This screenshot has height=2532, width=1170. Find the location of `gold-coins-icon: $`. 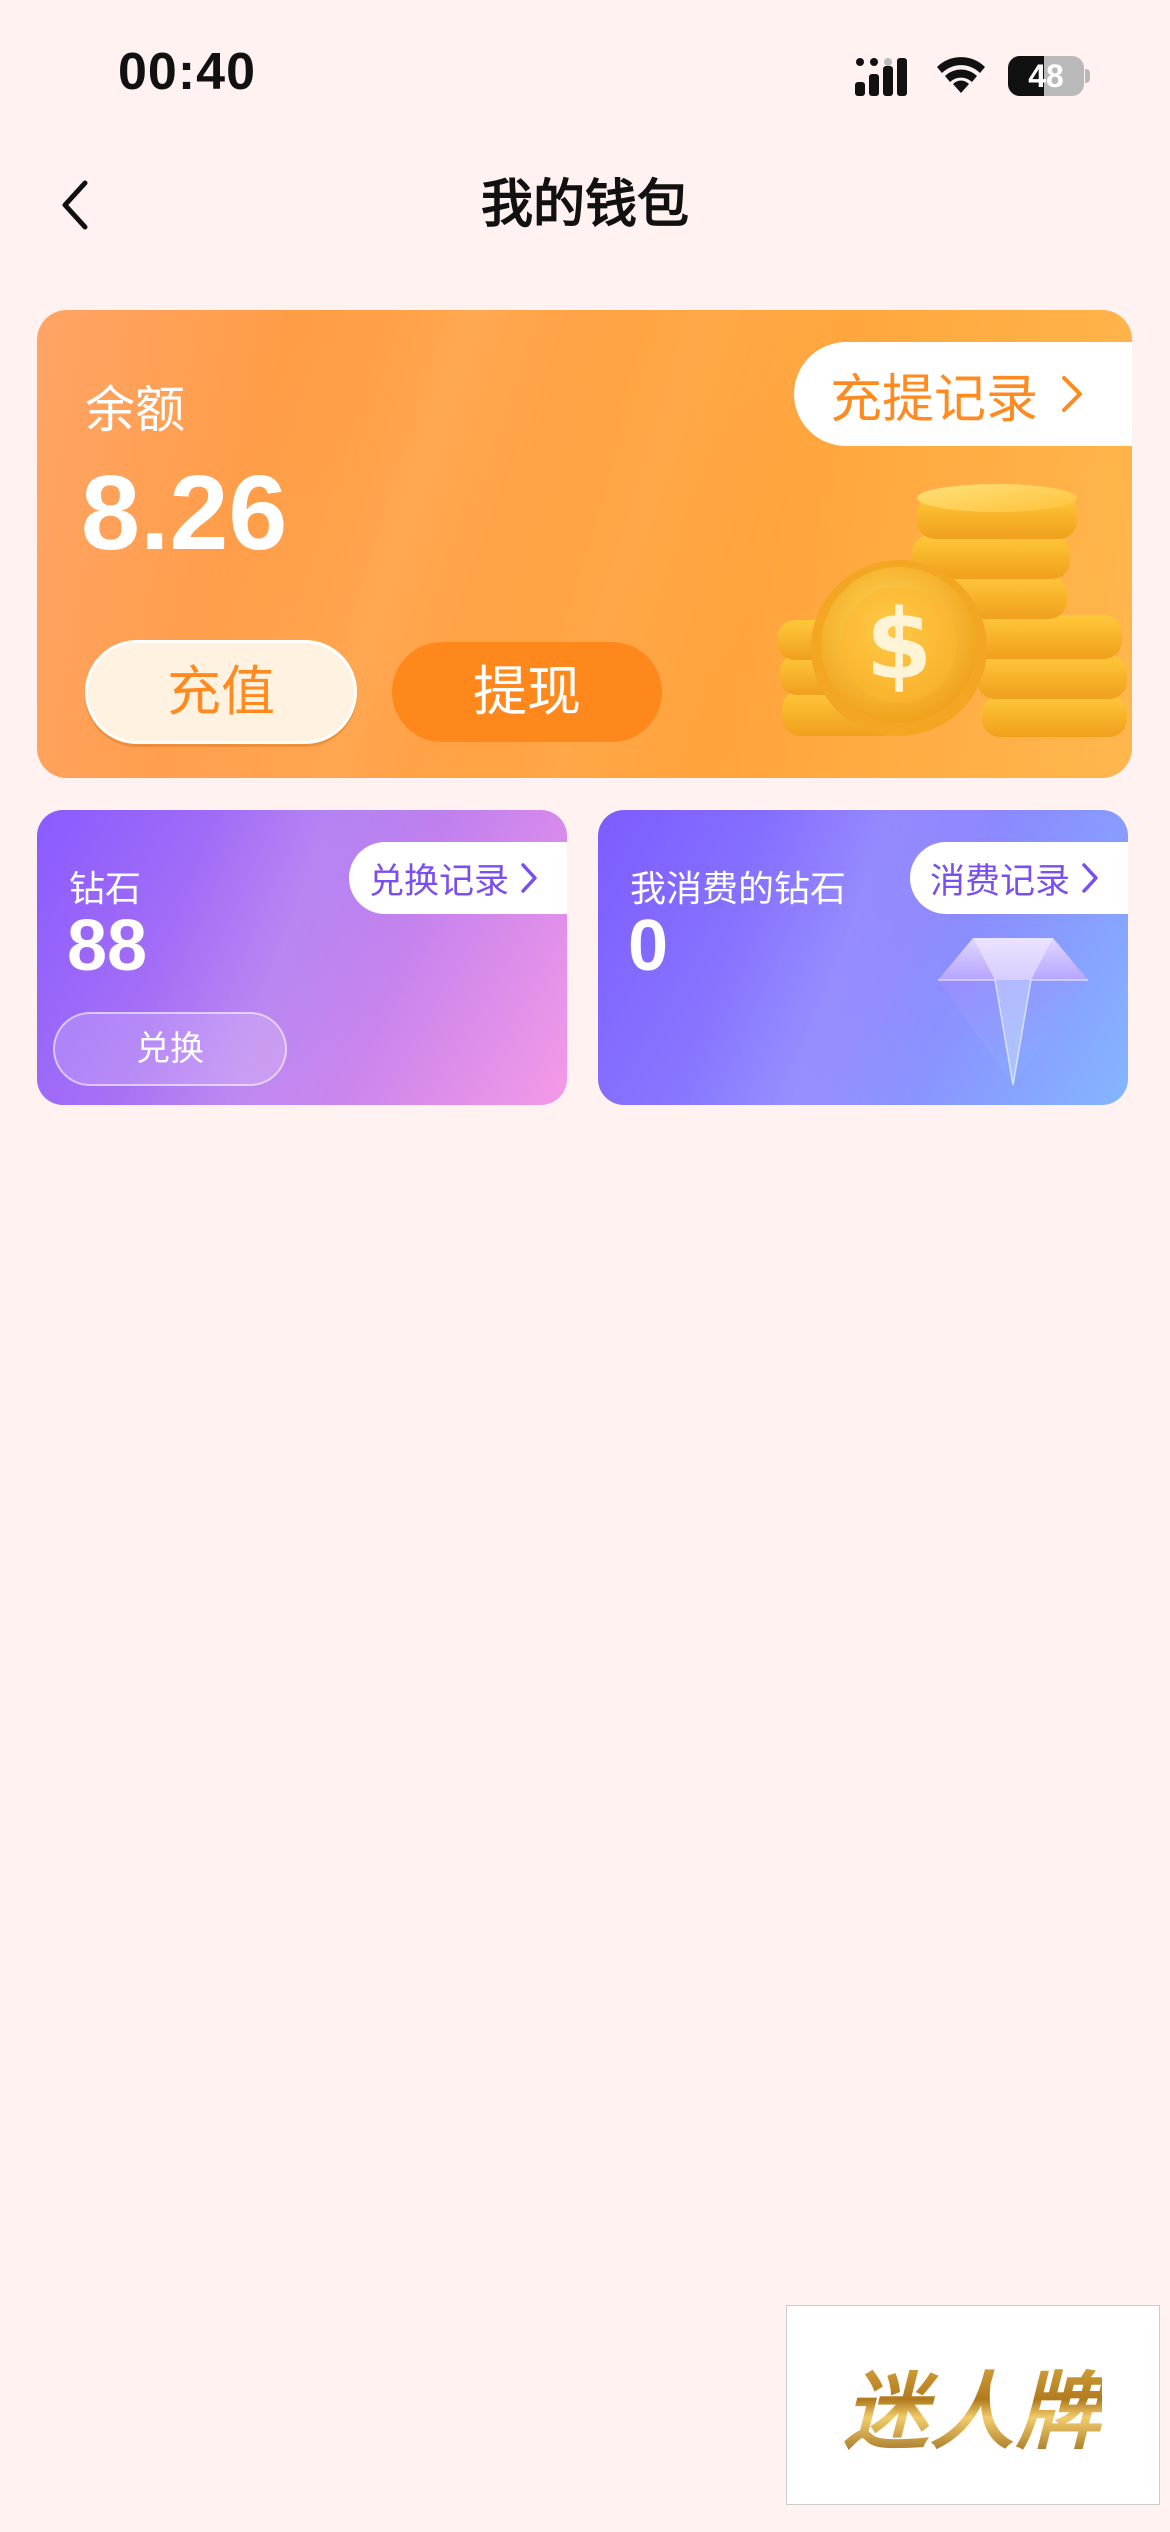

gold-coins-icon: $ is located at coordinates (952, 610).